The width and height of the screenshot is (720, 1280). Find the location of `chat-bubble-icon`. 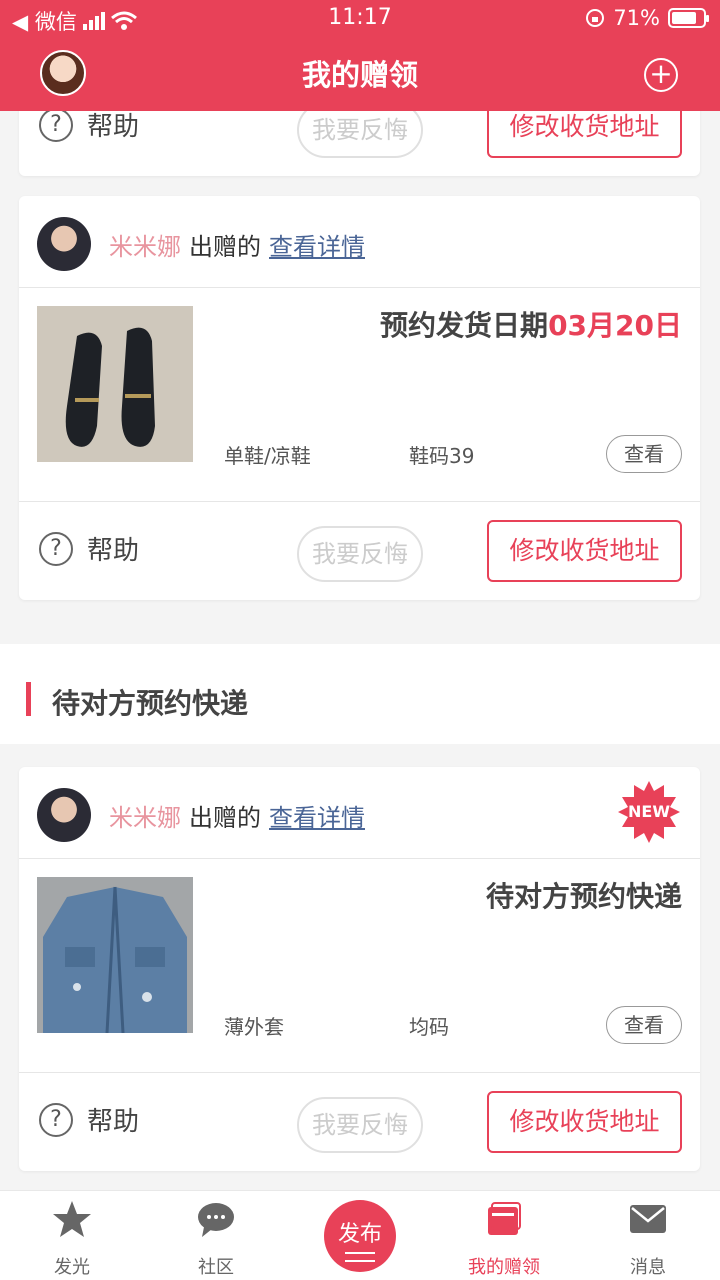

chat-bubble-icon is located at coordinates (216, 1220).